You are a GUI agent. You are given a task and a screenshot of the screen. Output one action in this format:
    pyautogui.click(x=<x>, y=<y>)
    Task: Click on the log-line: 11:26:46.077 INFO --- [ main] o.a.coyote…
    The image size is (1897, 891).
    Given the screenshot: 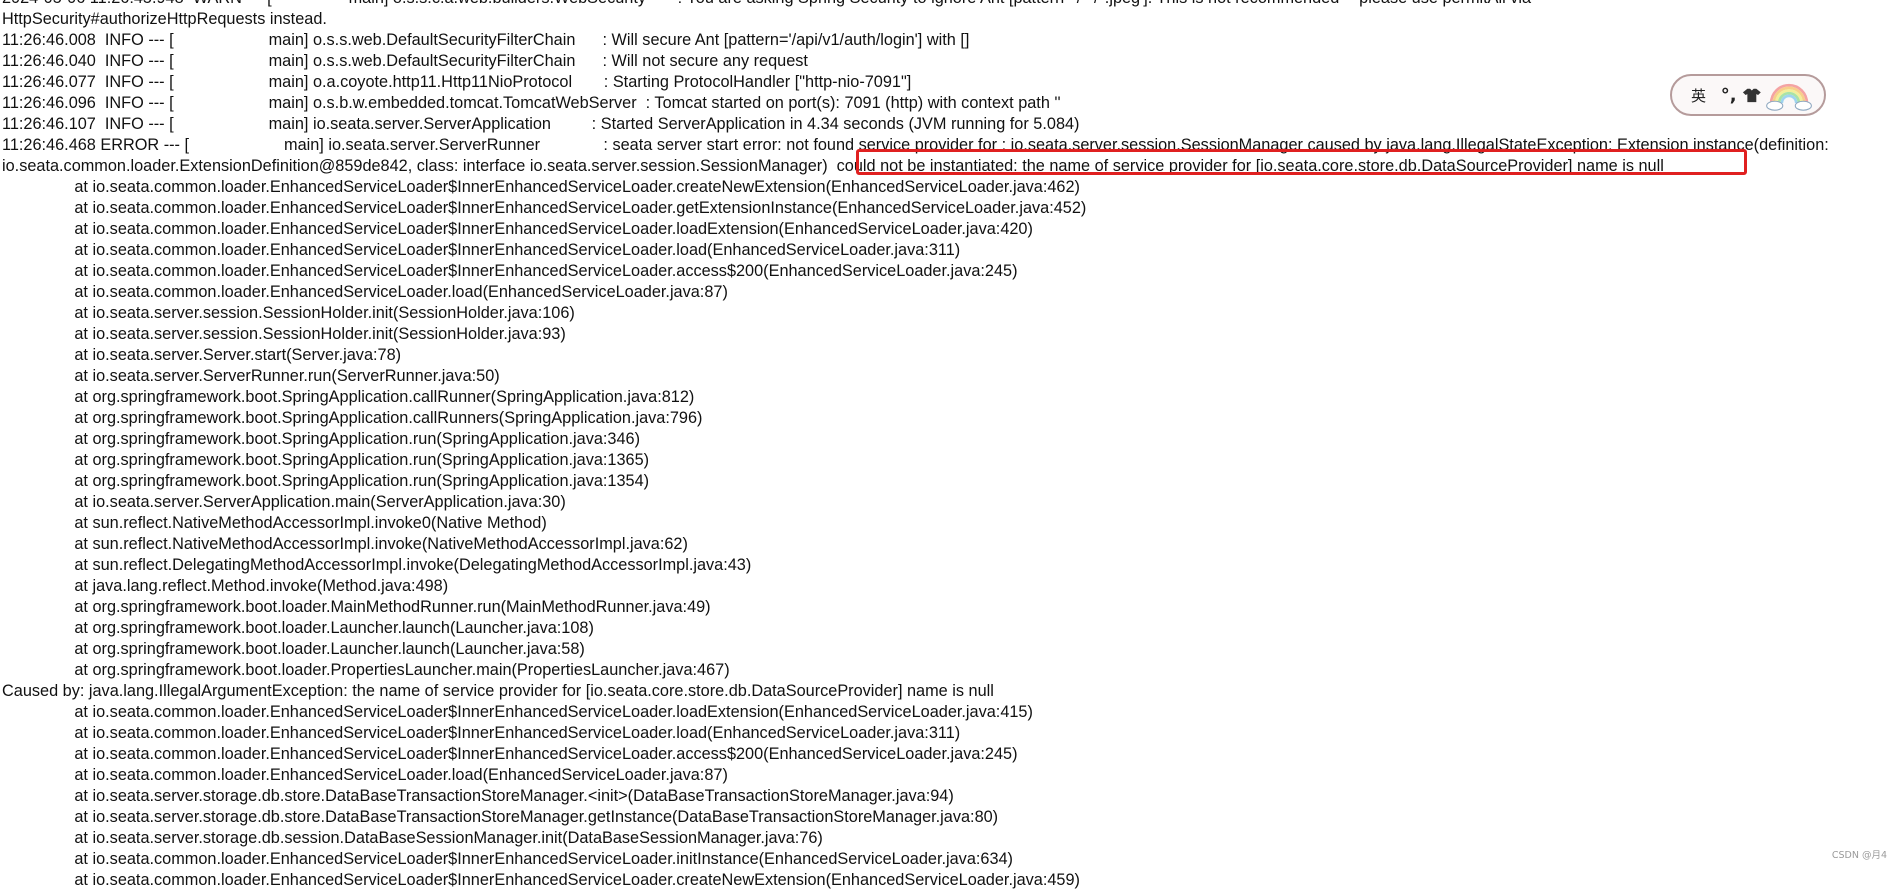 What is the action you would take?
    pyautogui.click(x=457, y=82)
    